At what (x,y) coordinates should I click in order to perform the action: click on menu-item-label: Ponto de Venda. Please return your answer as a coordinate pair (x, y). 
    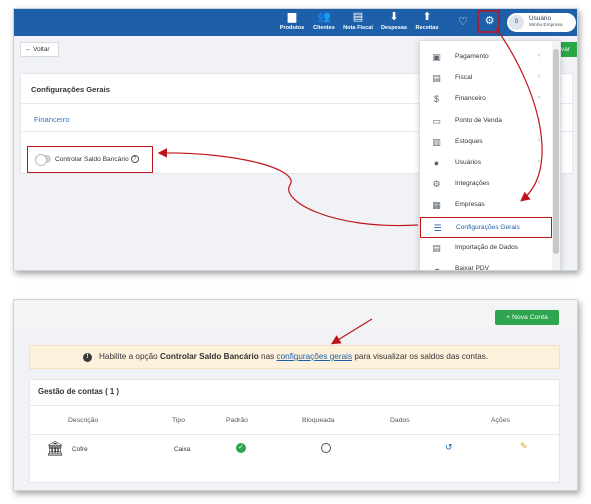
    Looking at the image, I should click on (478, 120).